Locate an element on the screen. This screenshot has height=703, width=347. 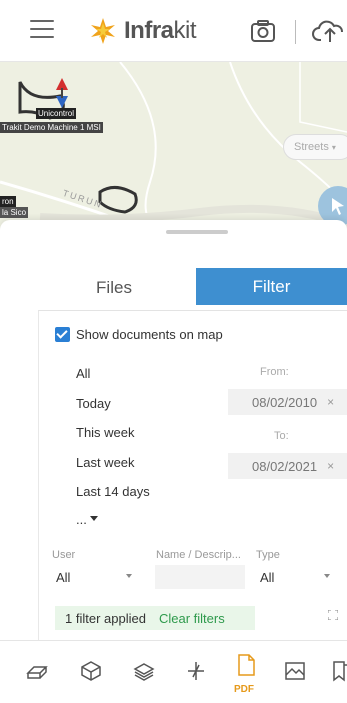
bookmark-icon is located at coordinates (338, 671).